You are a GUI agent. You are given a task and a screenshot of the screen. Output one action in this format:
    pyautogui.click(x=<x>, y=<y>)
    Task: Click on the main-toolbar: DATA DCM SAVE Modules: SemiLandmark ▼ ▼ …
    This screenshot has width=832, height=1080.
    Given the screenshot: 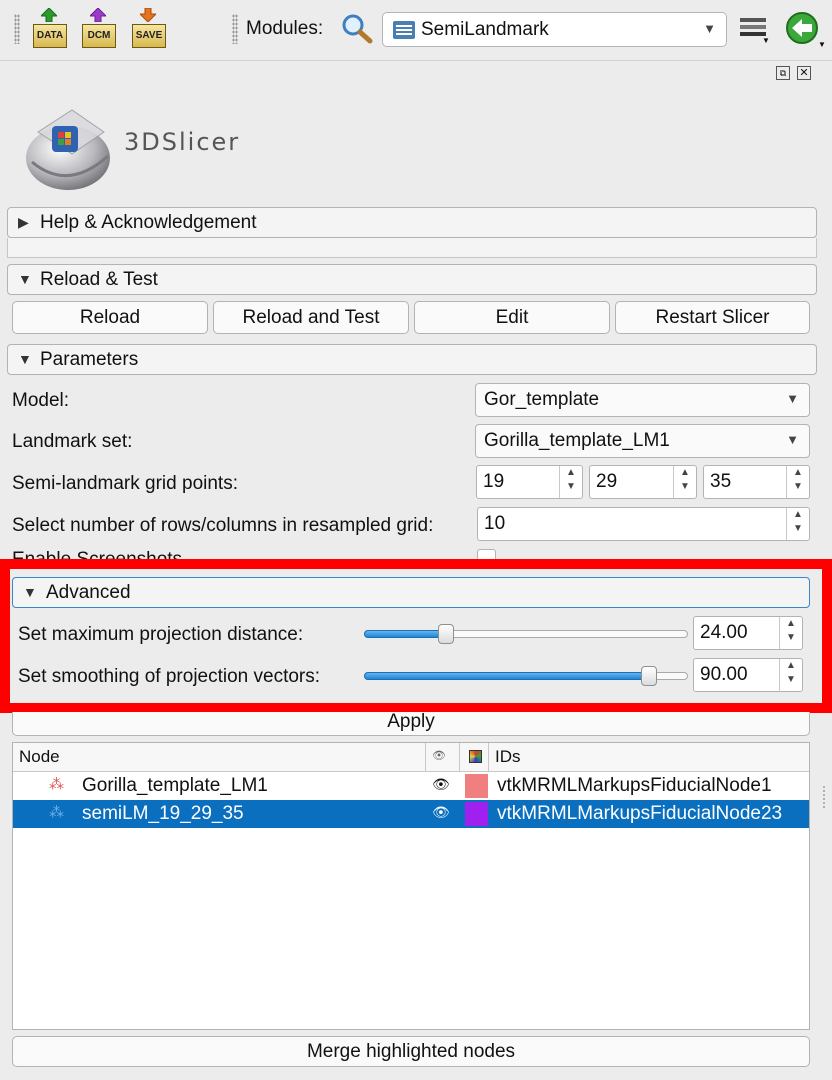 What is the action you would take?
    pyautogui.click(x=416, y=30)
    